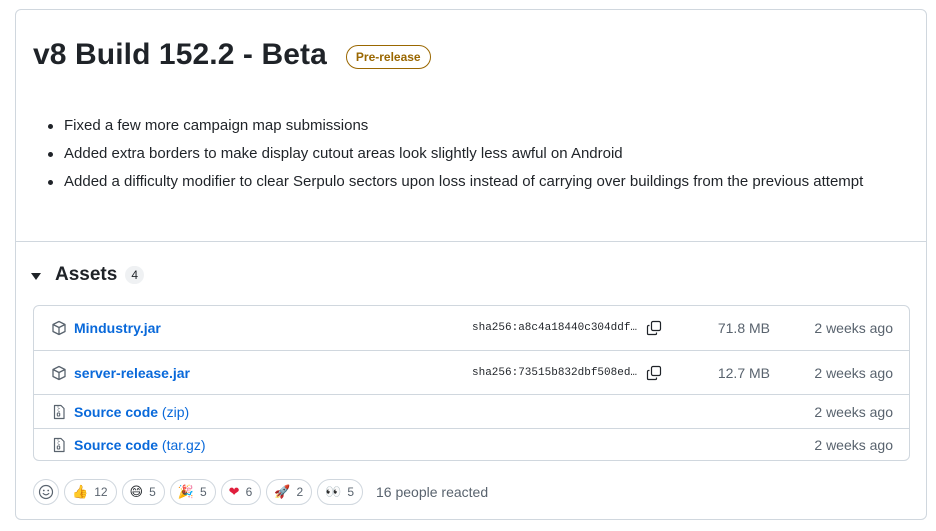 Image resolution: width=936 pixels, height=531 pixels. Describe the element at coordinates (136, 492) in the screenshot. I see `laugh-icon: 😄` at that location.